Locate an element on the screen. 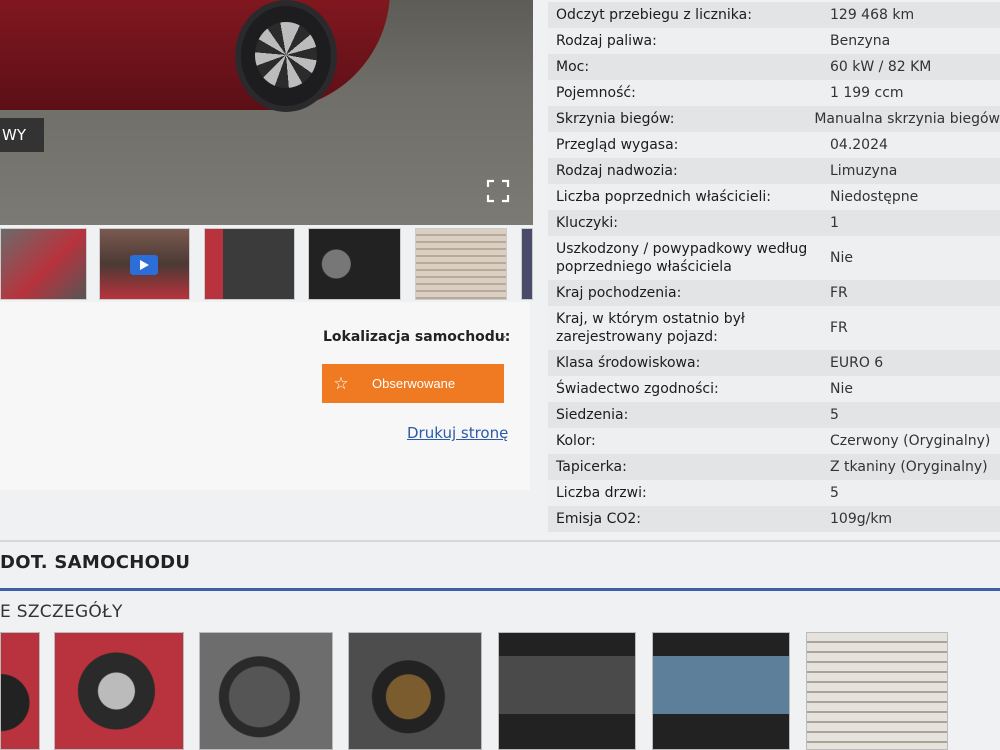  spec-value: EURO 6 is located at coordinates (857, 363).